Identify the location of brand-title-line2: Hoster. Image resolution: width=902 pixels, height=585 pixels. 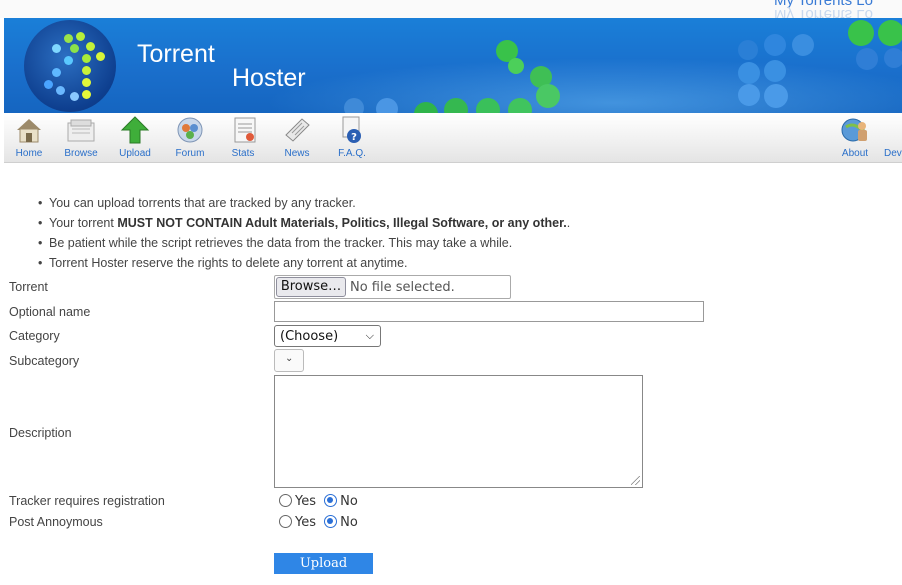
(269, 78).